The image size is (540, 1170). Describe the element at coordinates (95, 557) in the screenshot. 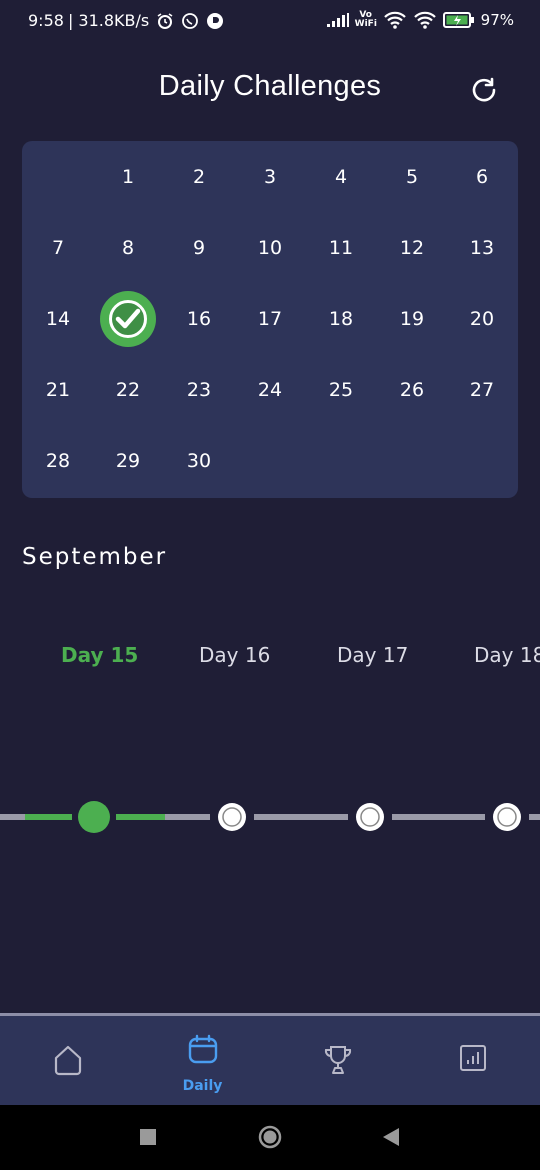

I see `month-label: September` at that location.